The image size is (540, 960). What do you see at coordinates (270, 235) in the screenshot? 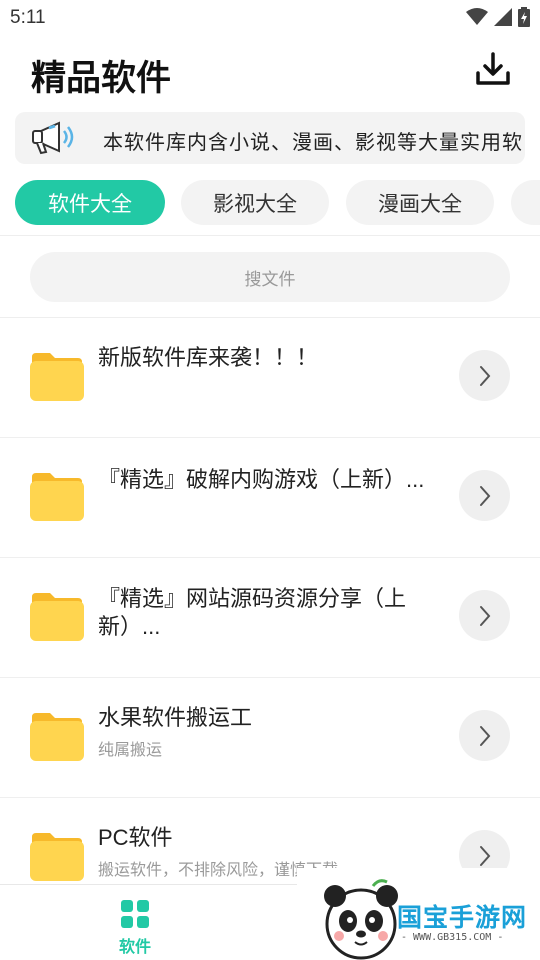
I see `divider` at bounding box center [270, 235].